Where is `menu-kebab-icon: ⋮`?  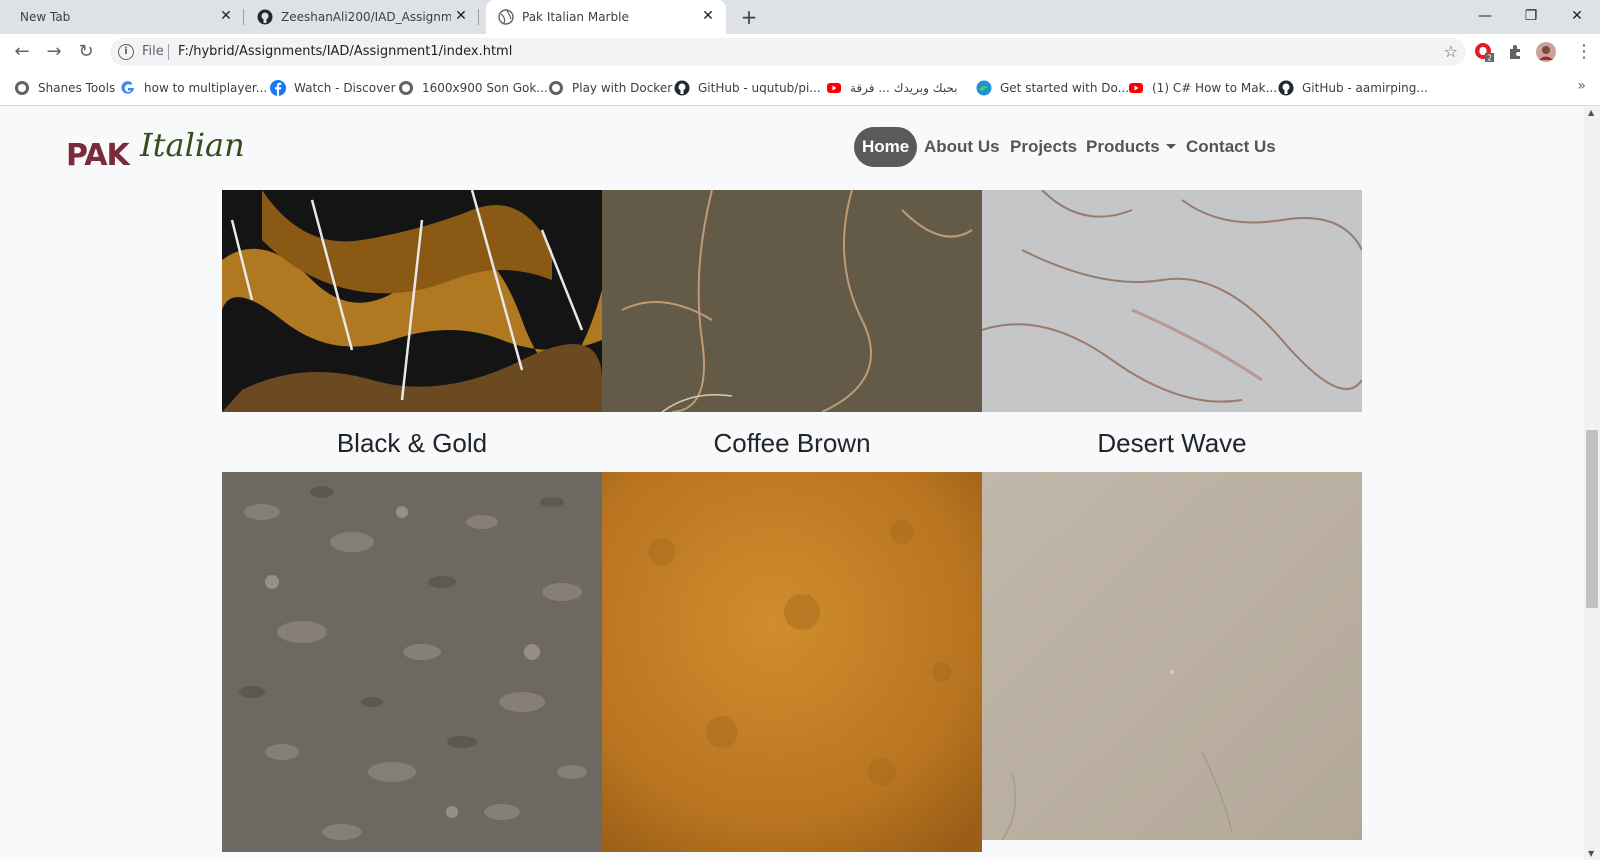 menu-kebab-icon: ⋮ is located at coordinates (1584, 52).